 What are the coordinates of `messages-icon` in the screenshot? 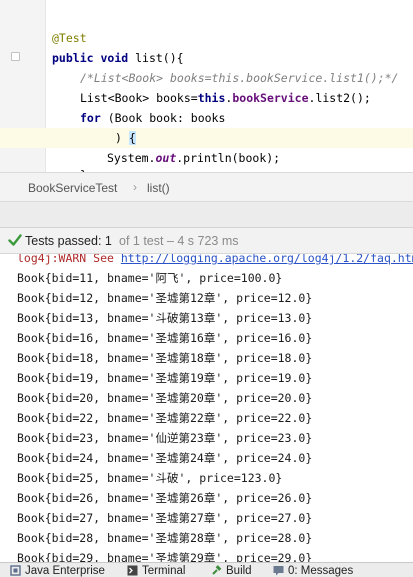 It's located at (278, 571).